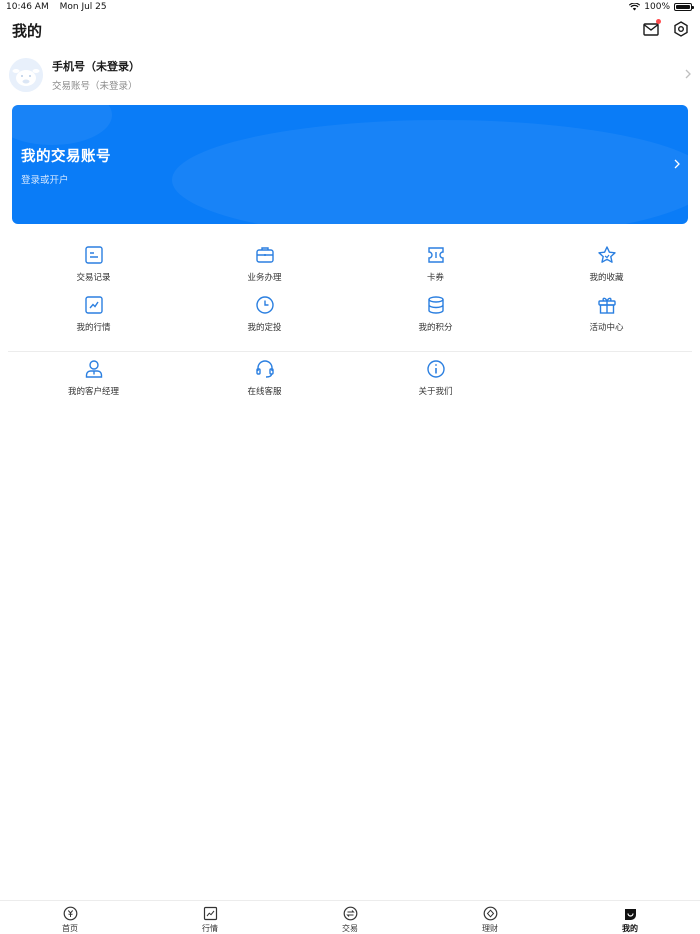 The height and width of the screenshot is (934, 700). Describe the element at coordinates (93, 380) in the screenshot. I see `grid-item-account-manager: 我的客户经理` at that location.